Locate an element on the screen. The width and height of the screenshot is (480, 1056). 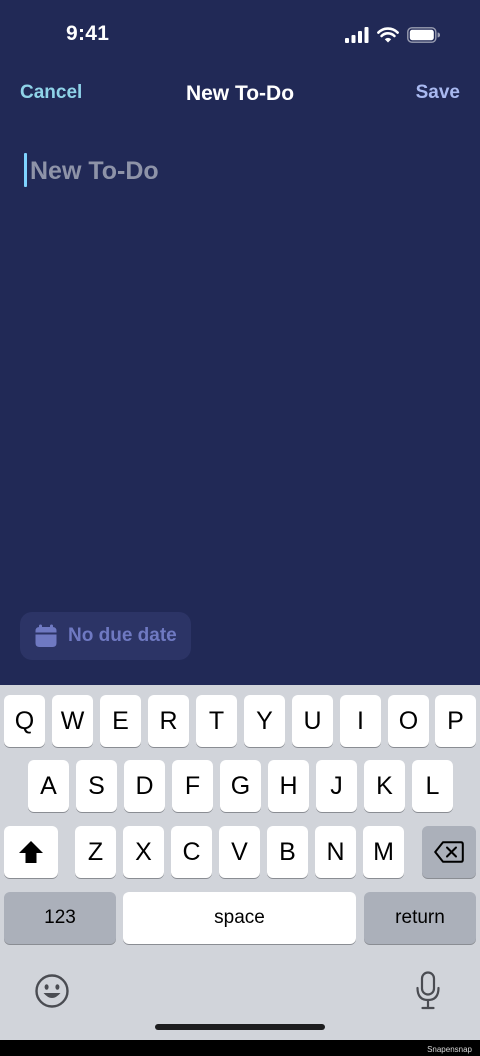
dictation-button is located at coordinates (428, 991).